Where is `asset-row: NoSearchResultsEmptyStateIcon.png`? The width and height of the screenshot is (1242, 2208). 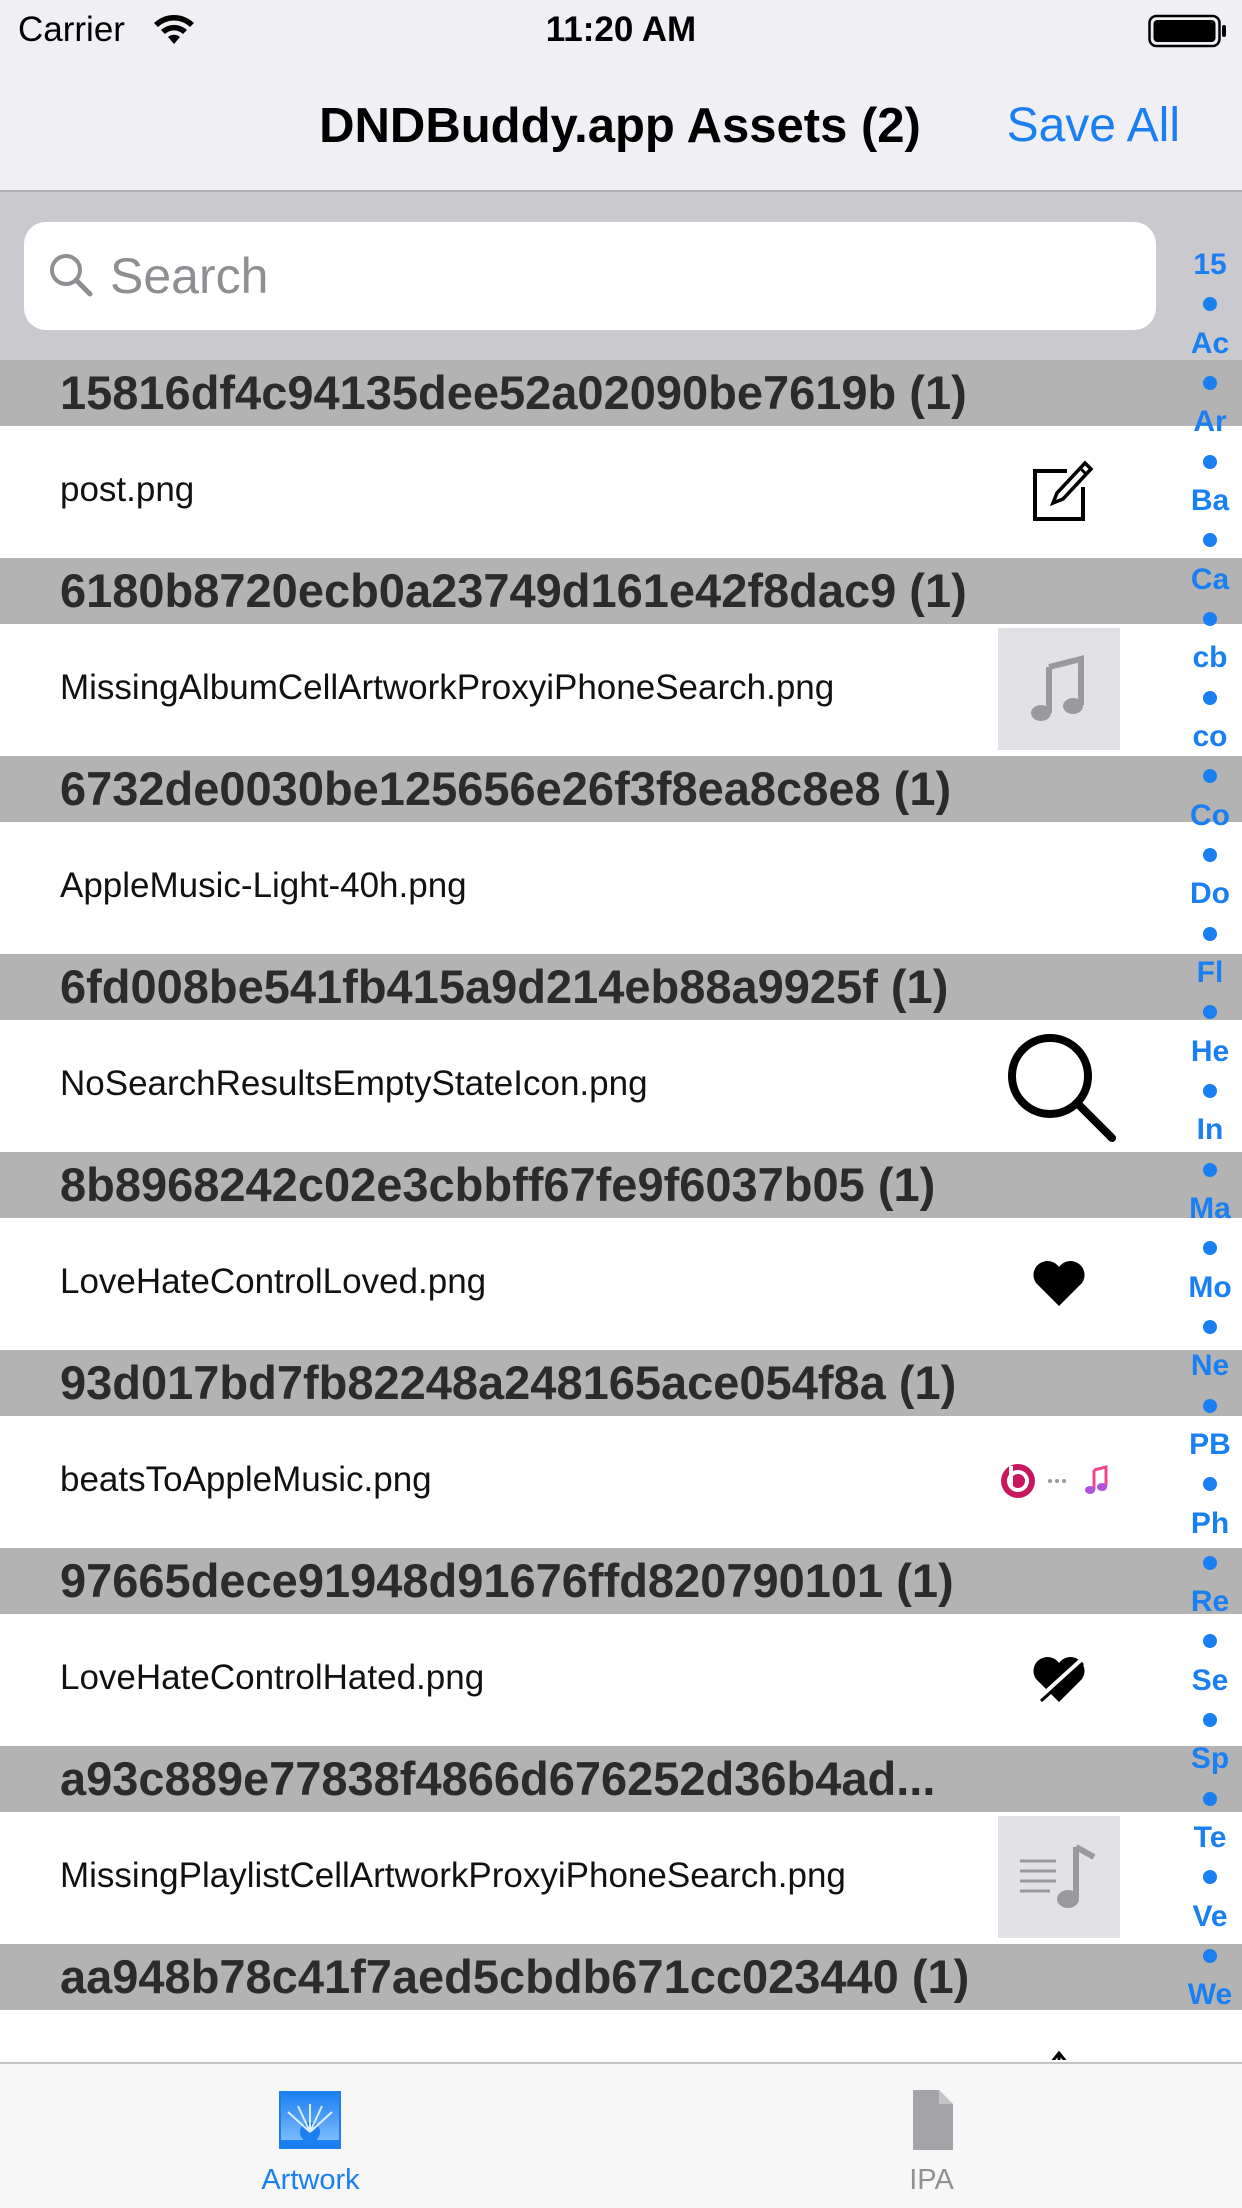 asset-row: NoSearchResultsEmptyStateIcon.png is located at coordinates (621, 1086).